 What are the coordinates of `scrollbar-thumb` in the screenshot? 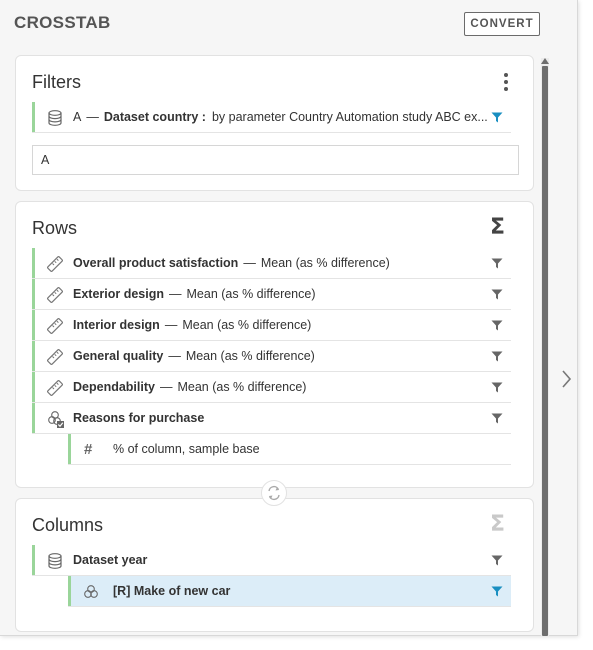 It's located at (545, 351).